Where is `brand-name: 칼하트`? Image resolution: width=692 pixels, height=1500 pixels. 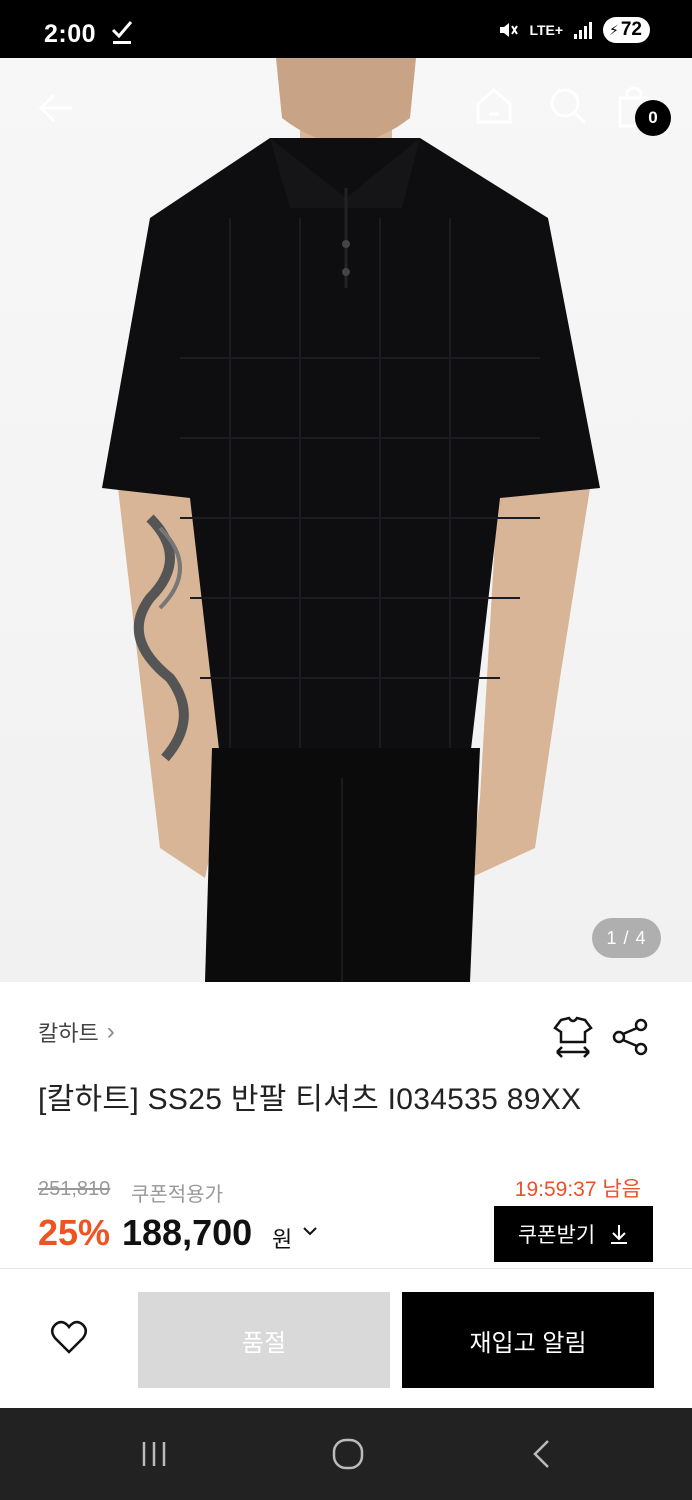 brand-name: 칼하트 is located at coordinates (68, 1033).